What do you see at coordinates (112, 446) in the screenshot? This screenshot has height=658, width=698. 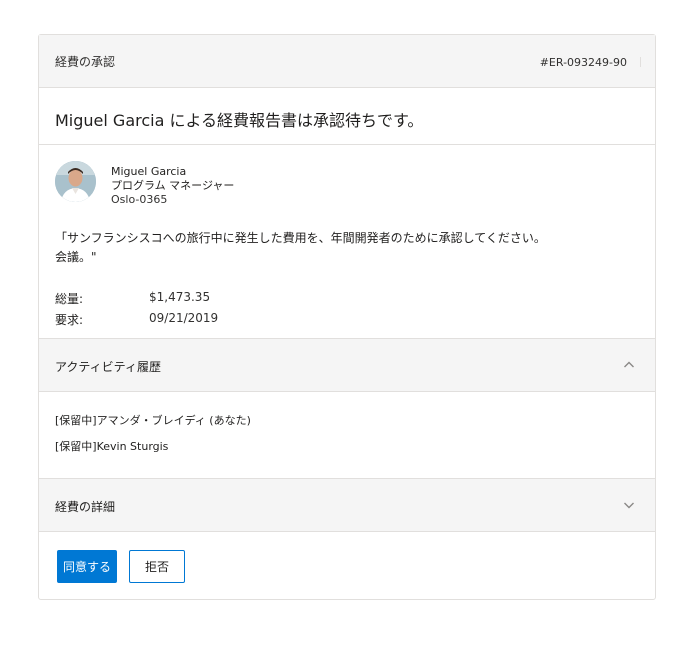 I see `activity-item: [保留中]Kevin Sturgis` at bounding box center [112, 446].